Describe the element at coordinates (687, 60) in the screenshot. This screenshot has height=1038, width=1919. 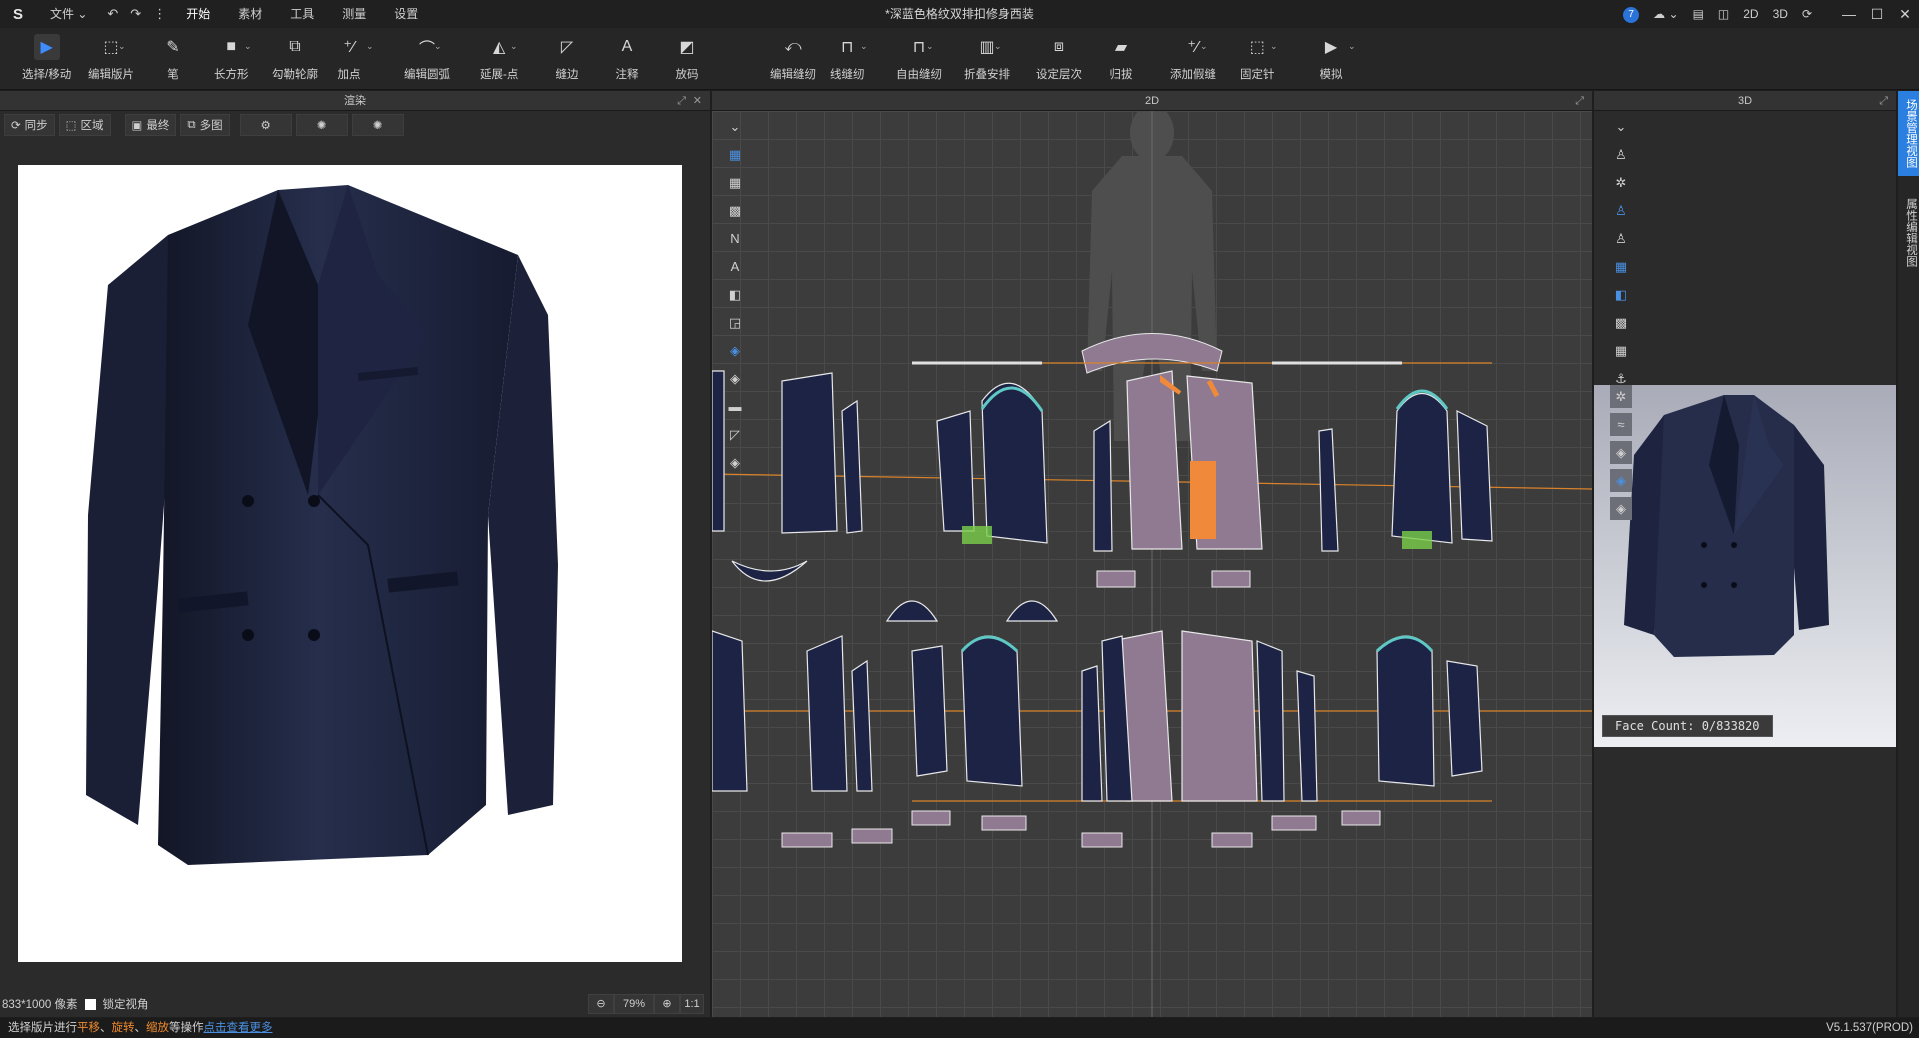
I see `tool-grading: ◩ 放码` at that location.